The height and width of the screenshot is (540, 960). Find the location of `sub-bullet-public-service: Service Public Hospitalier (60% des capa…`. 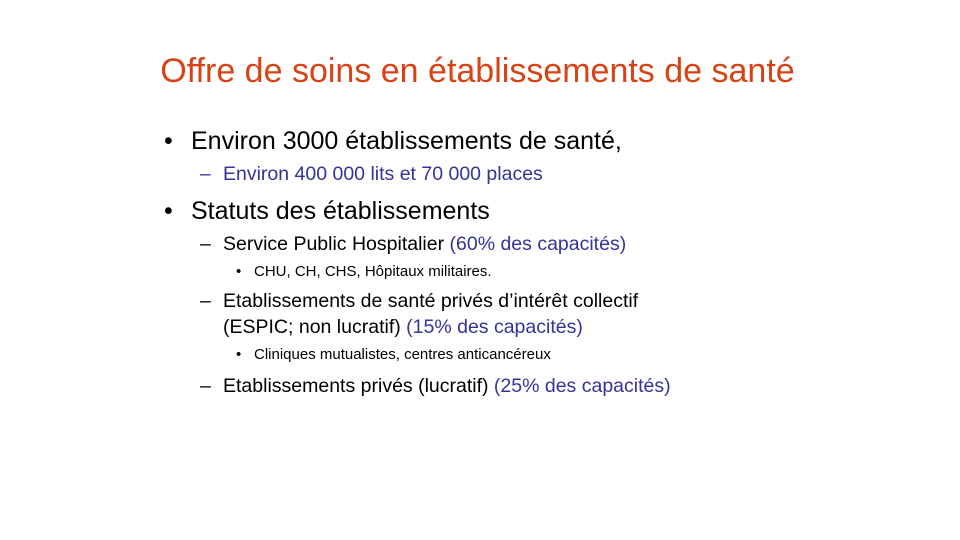

sub-bullet-public-service: Service Public Hospitalier (60% des capa… is located at coordinates (424, 244).